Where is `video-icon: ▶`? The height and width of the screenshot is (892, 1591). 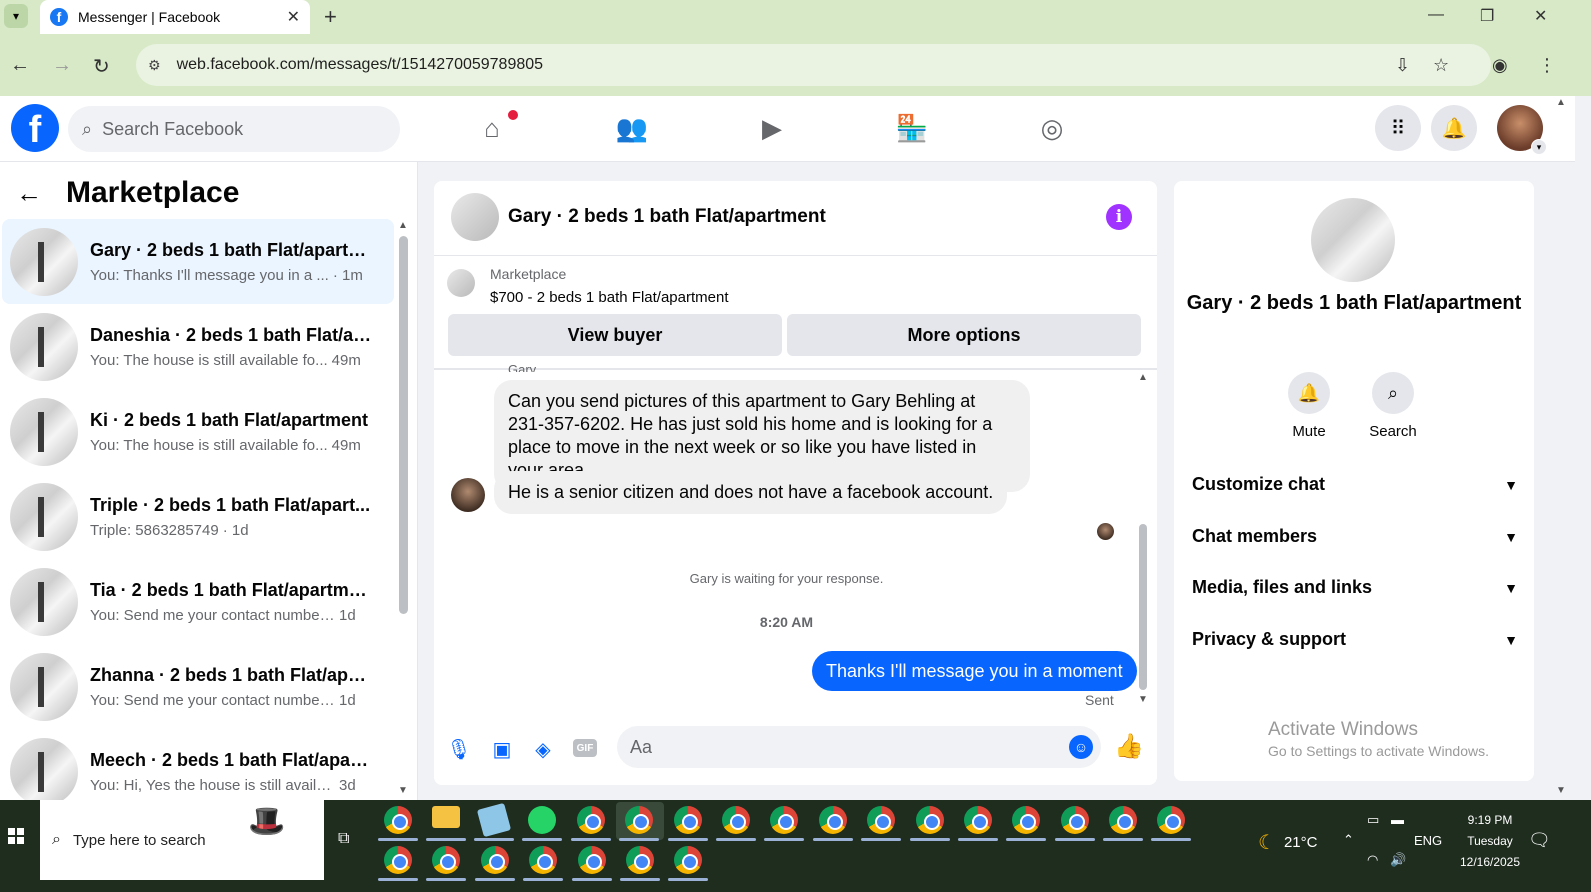 video-icon: ▶ is located at coordinates (772, 128).